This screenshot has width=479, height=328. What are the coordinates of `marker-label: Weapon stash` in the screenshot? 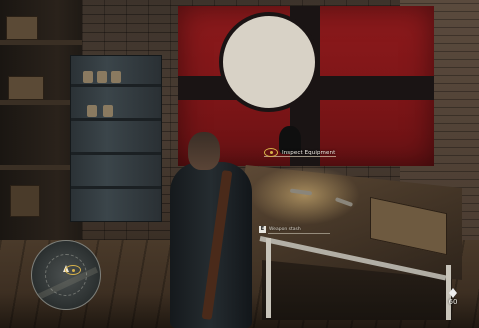 It's located at (285, 229).